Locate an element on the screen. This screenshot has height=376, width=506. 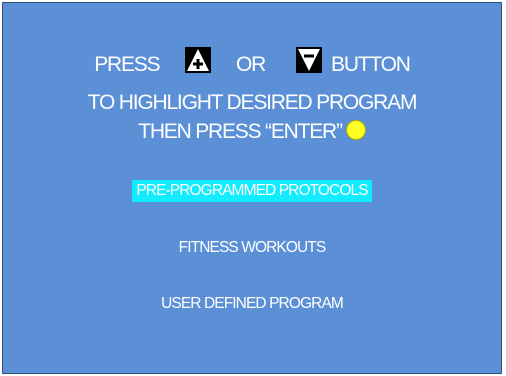
instruction-line-1: PRESS OR BUTTON is located at coordinates (252, 62).